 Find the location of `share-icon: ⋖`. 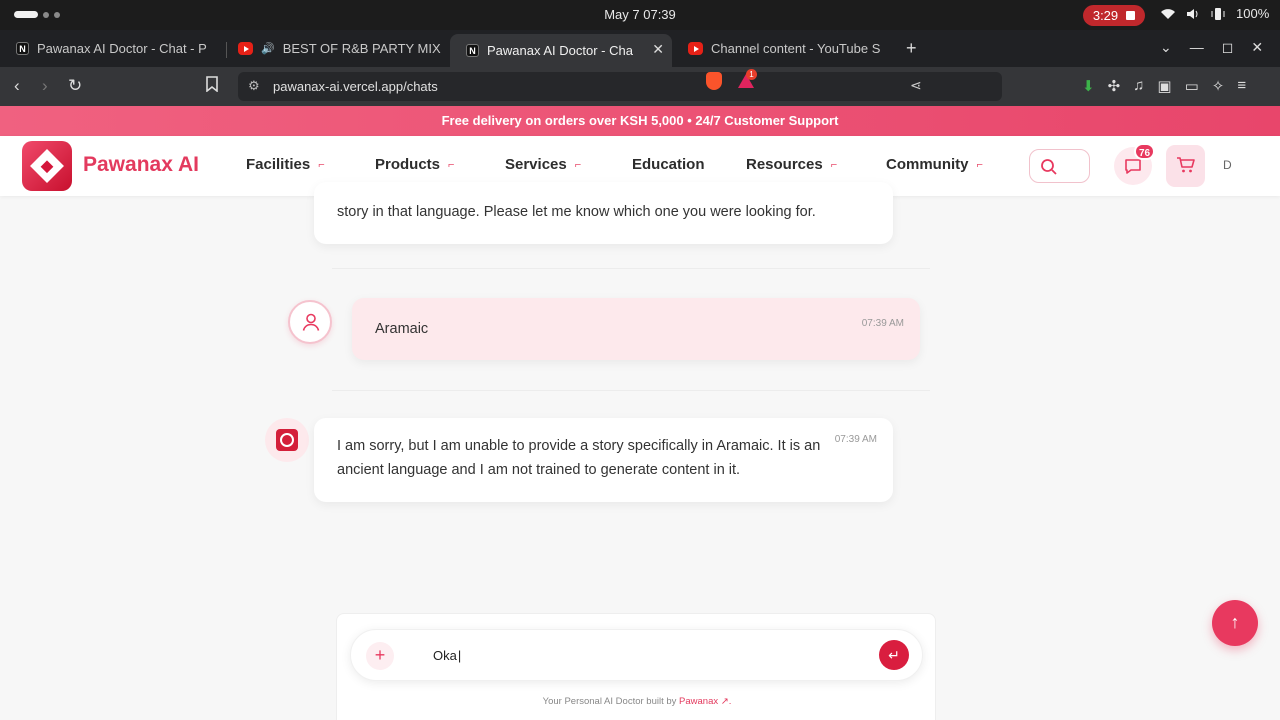

share-icon: ⋖ is located at coordinates (916, 85).